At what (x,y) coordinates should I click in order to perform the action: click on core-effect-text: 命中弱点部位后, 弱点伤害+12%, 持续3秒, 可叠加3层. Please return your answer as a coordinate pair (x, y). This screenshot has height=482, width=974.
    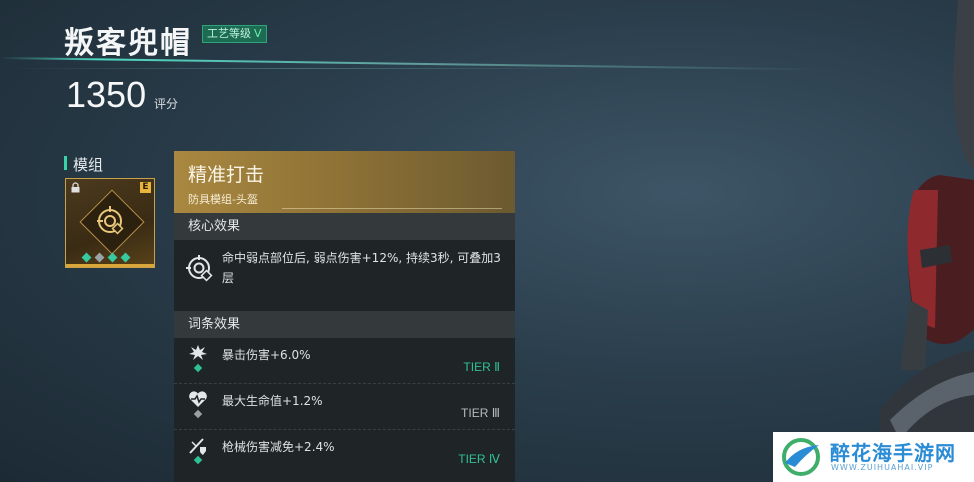
    Looking at the image, I should click on (361, 268).